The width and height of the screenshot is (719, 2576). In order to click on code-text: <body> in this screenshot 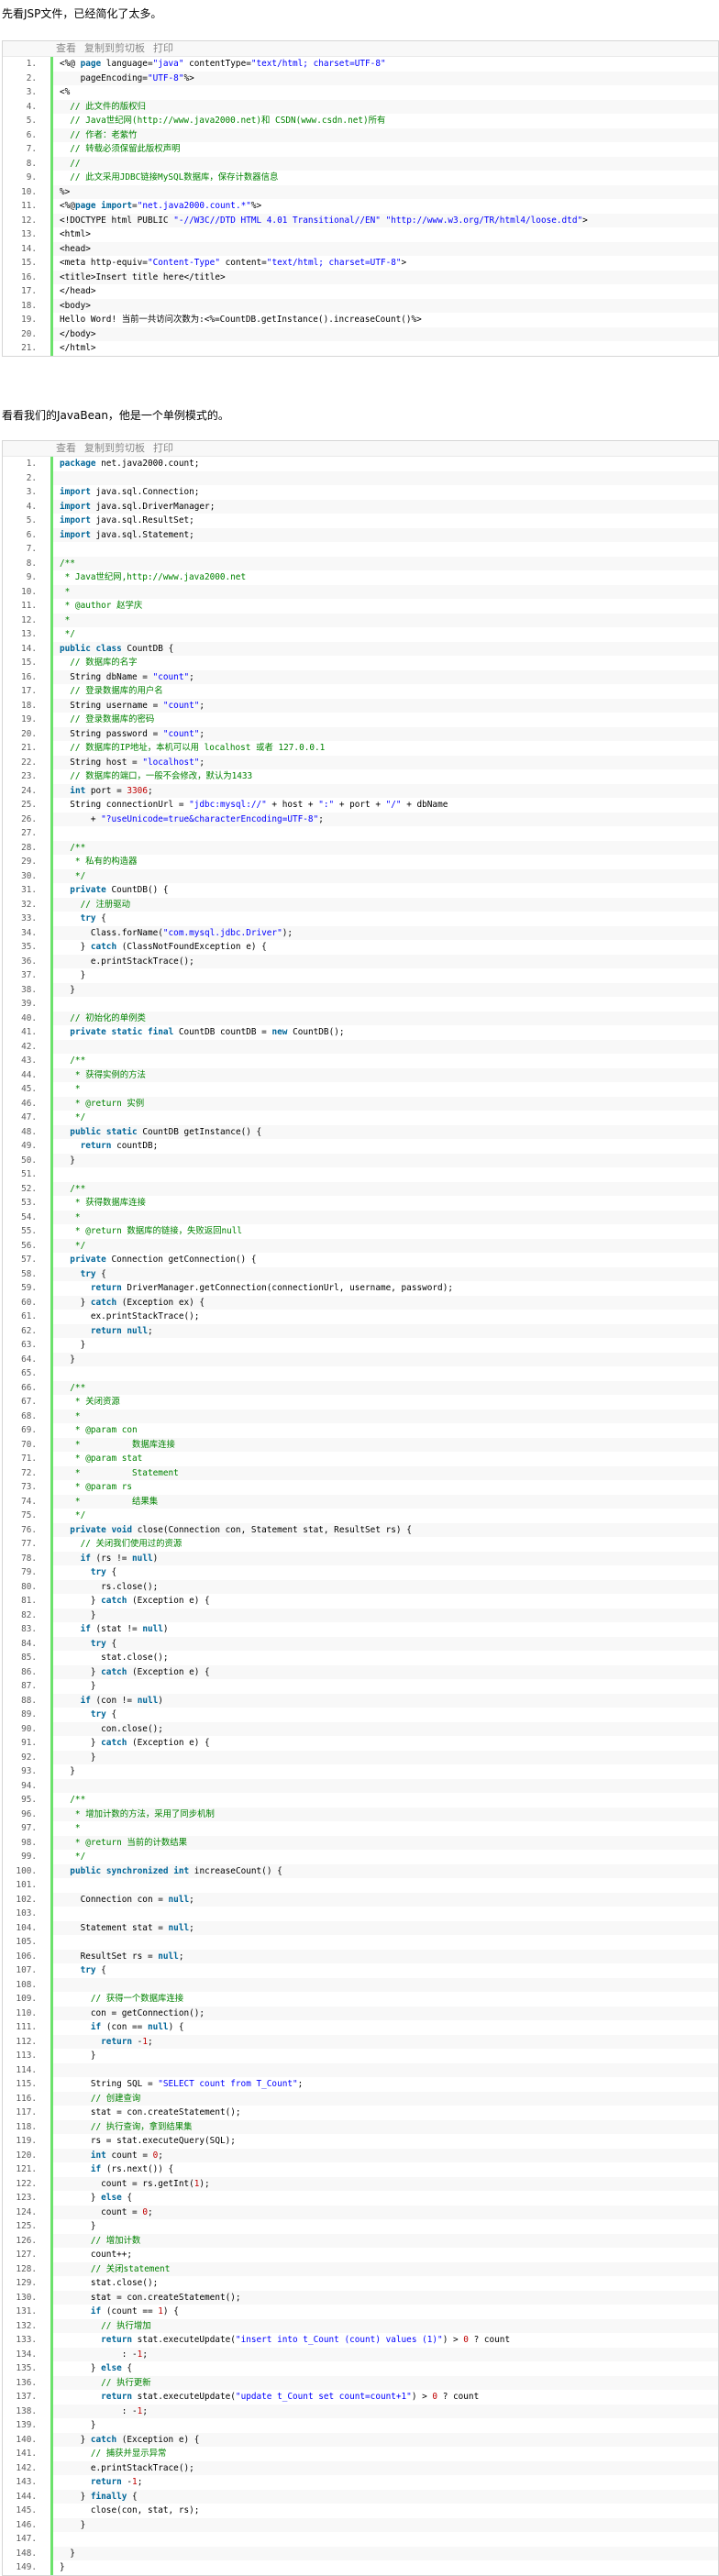, I will do `click(75, 305)`.